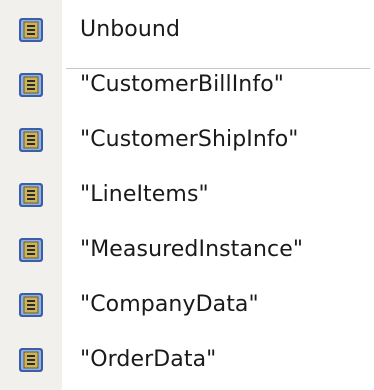 The height and width of the screenshot is (390, 374). I want to click on menu-item-customer-ship-info: "CustomerShipInfo", so click(187, 139).